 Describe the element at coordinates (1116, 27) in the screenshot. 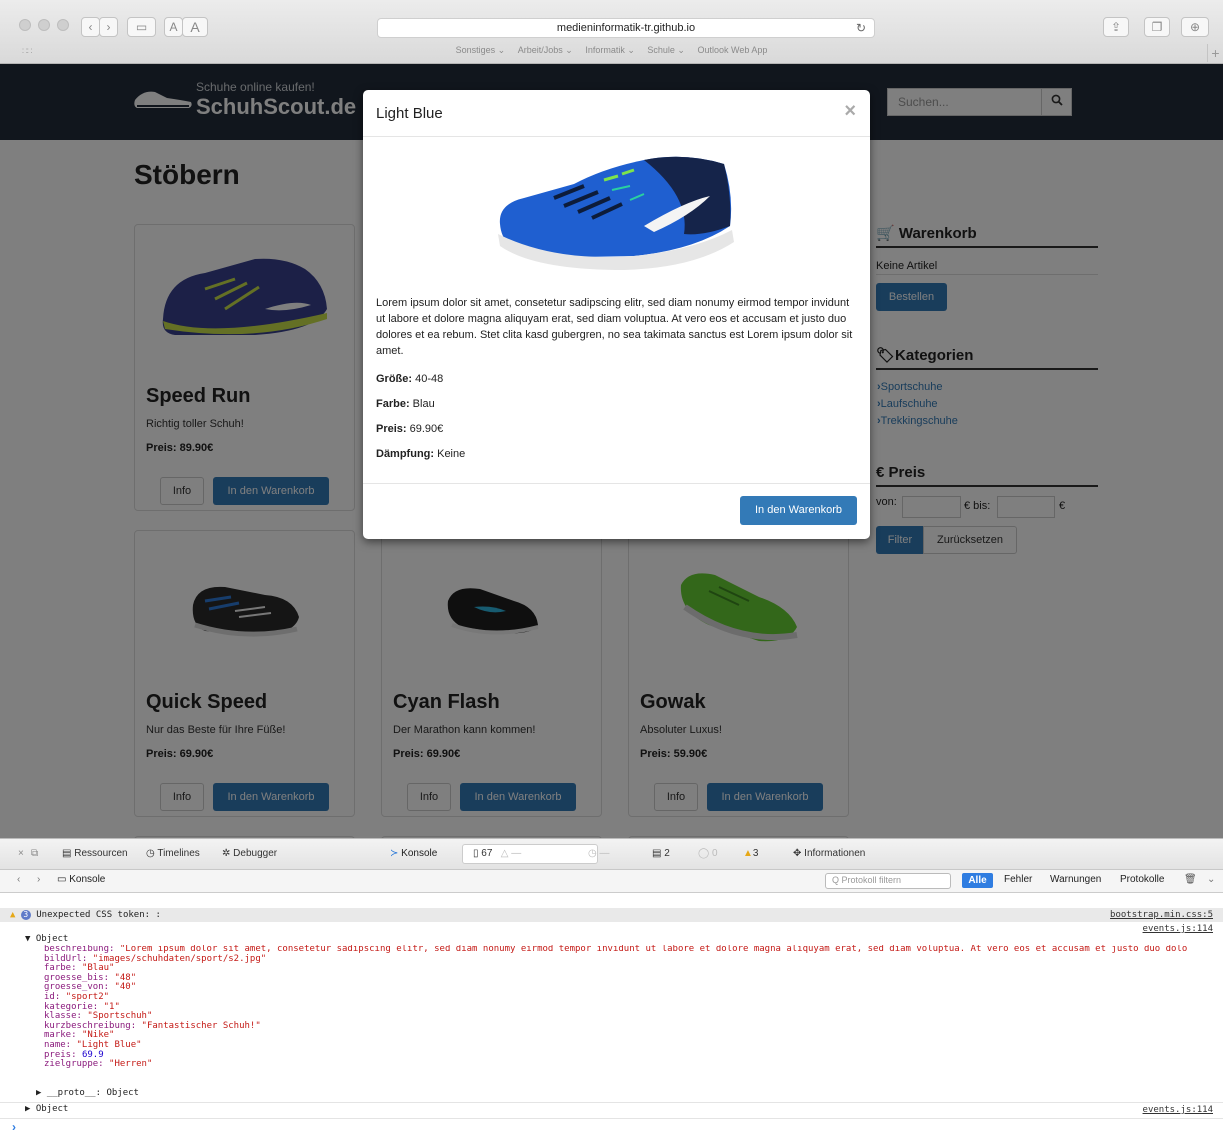

I see `share-button: ⇪` at that location.